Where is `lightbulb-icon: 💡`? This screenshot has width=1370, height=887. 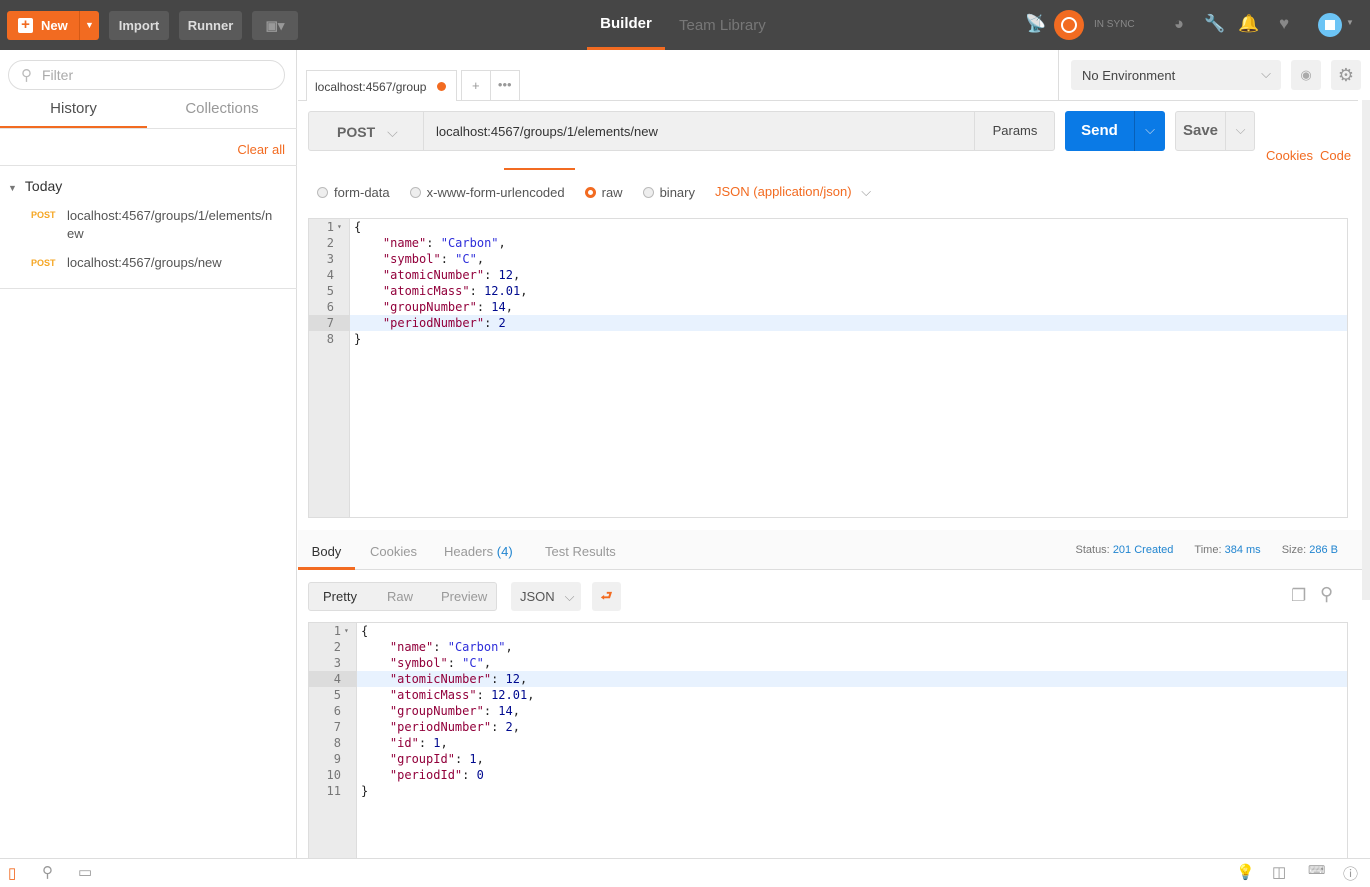
lightbulb-icon: 💡 is located at coordinates (1245, 872).